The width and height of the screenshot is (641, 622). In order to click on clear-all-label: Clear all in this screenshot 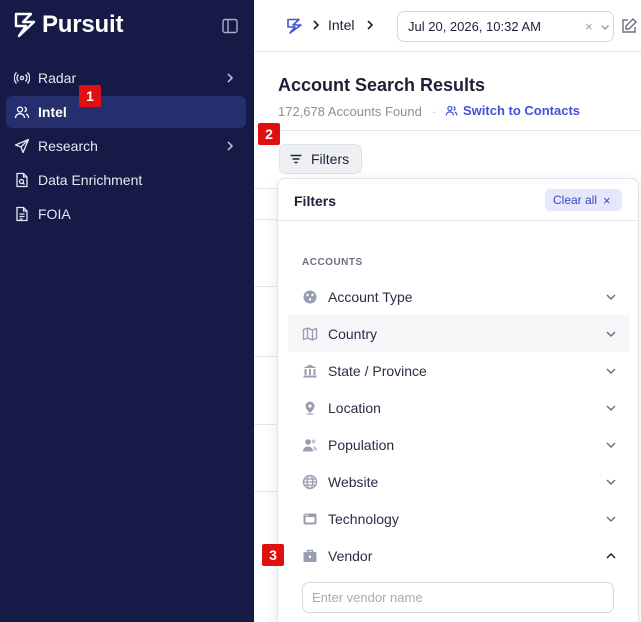, I will do `click(575, 200)`.